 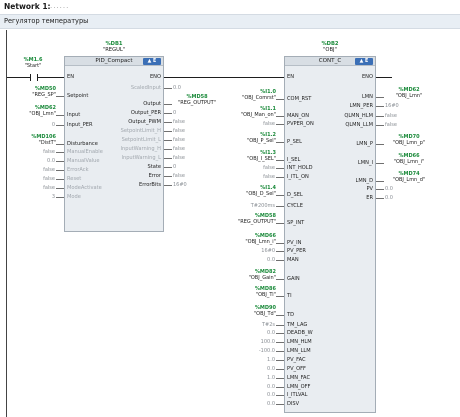 What do you see at coordinates (259, 325) in the screenshot?
I see `obj-in-value: T#2s` at bounding box center [259, 325].